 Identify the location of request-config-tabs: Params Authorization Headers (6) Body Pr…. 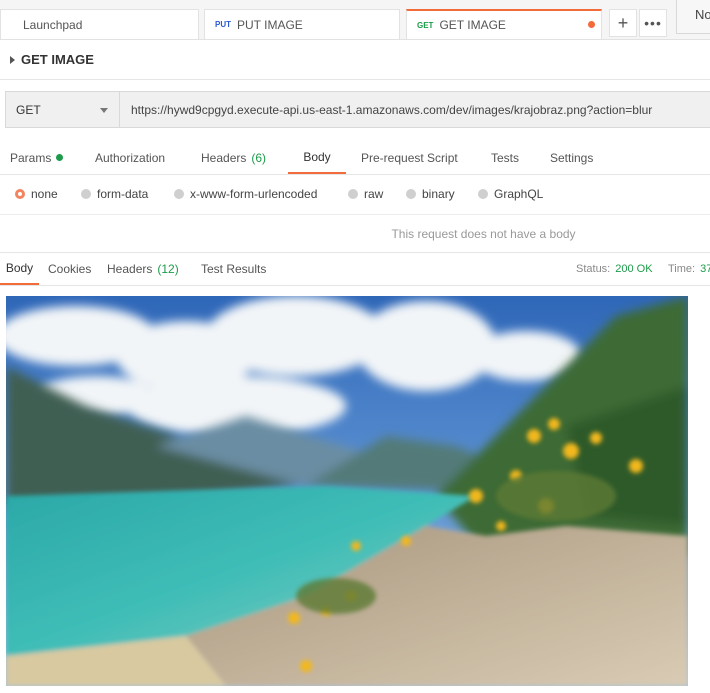
(355, 158).